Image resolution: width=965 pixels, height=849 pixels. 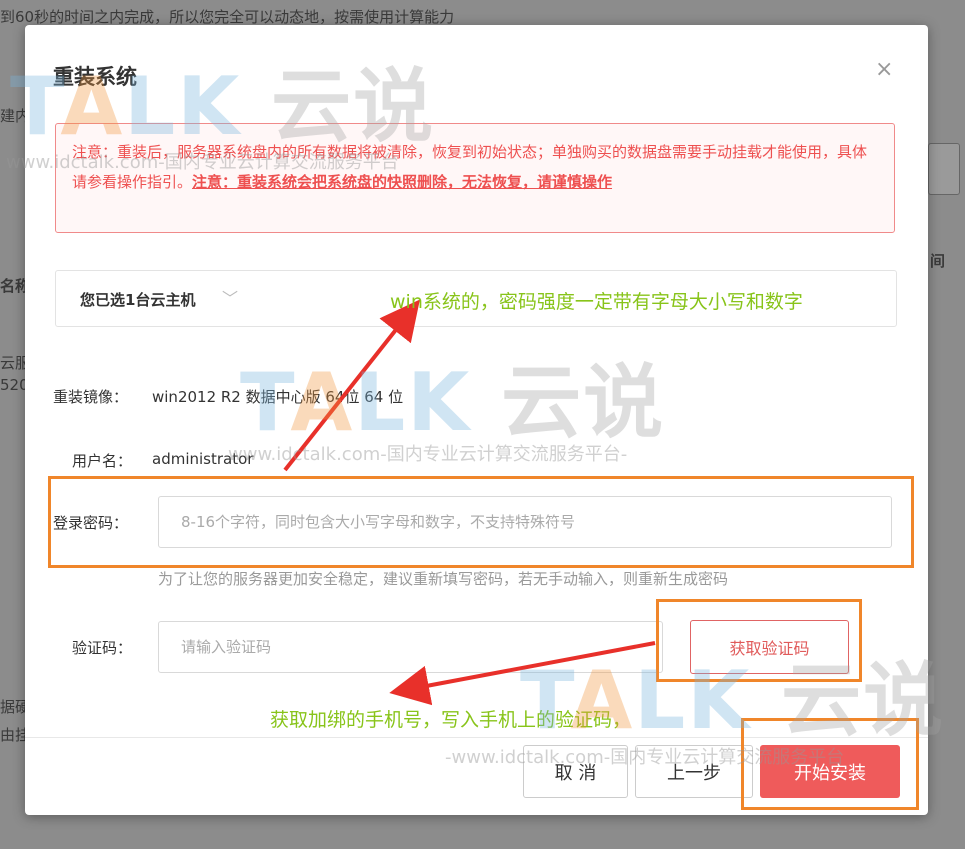 What do you see at coordinates (830, 771) in the screenshot?
I see `start-install-button: 开始安装` at bounding box center [830, 771].